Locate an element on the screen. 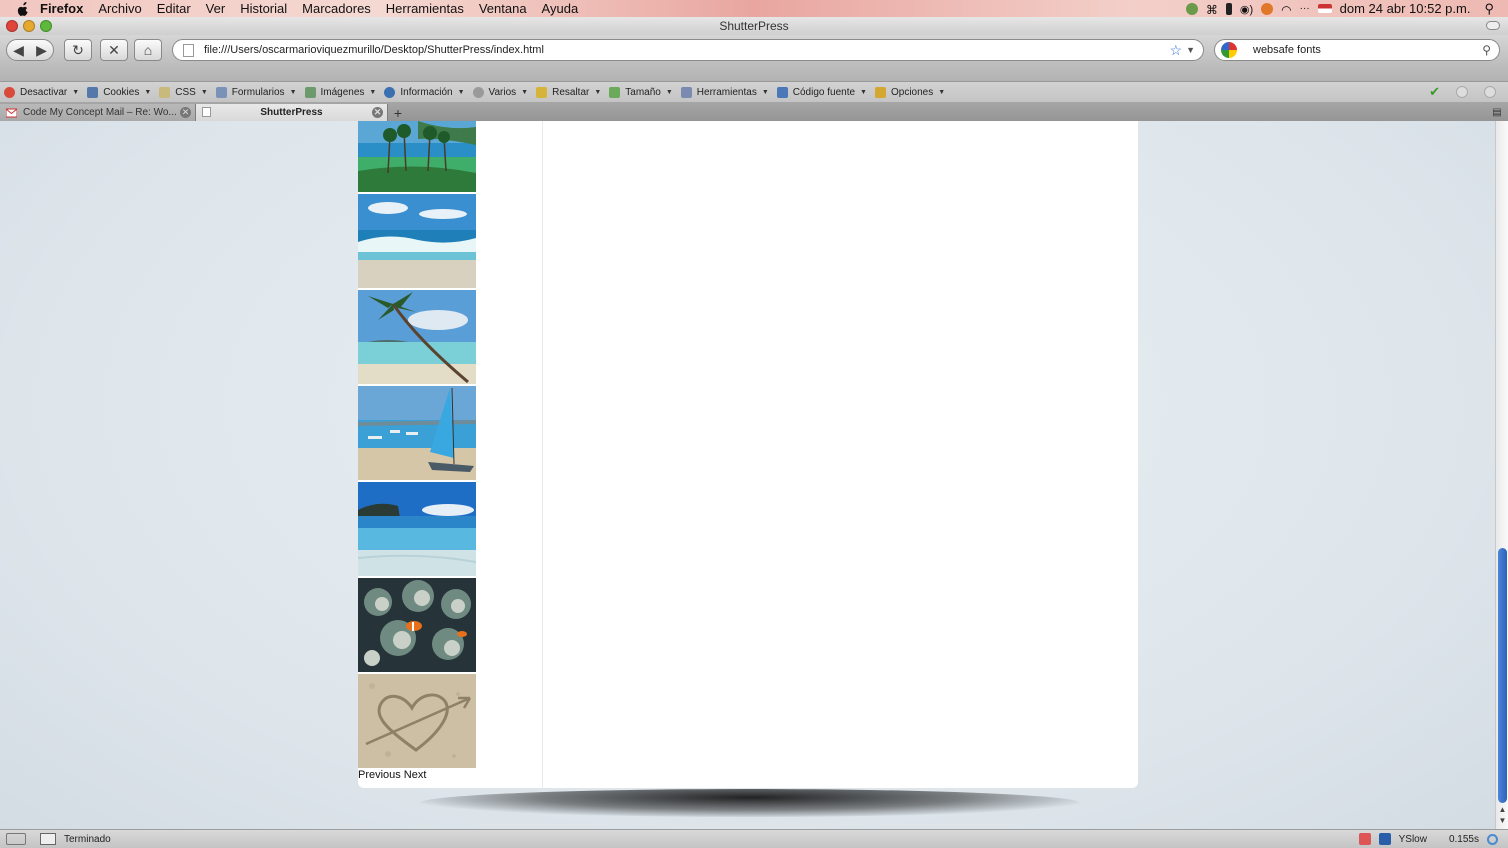 This screenshot has height=848, width=1508. scroll-arrows: ▲ ▼ is located at coordinates (1502, 815).